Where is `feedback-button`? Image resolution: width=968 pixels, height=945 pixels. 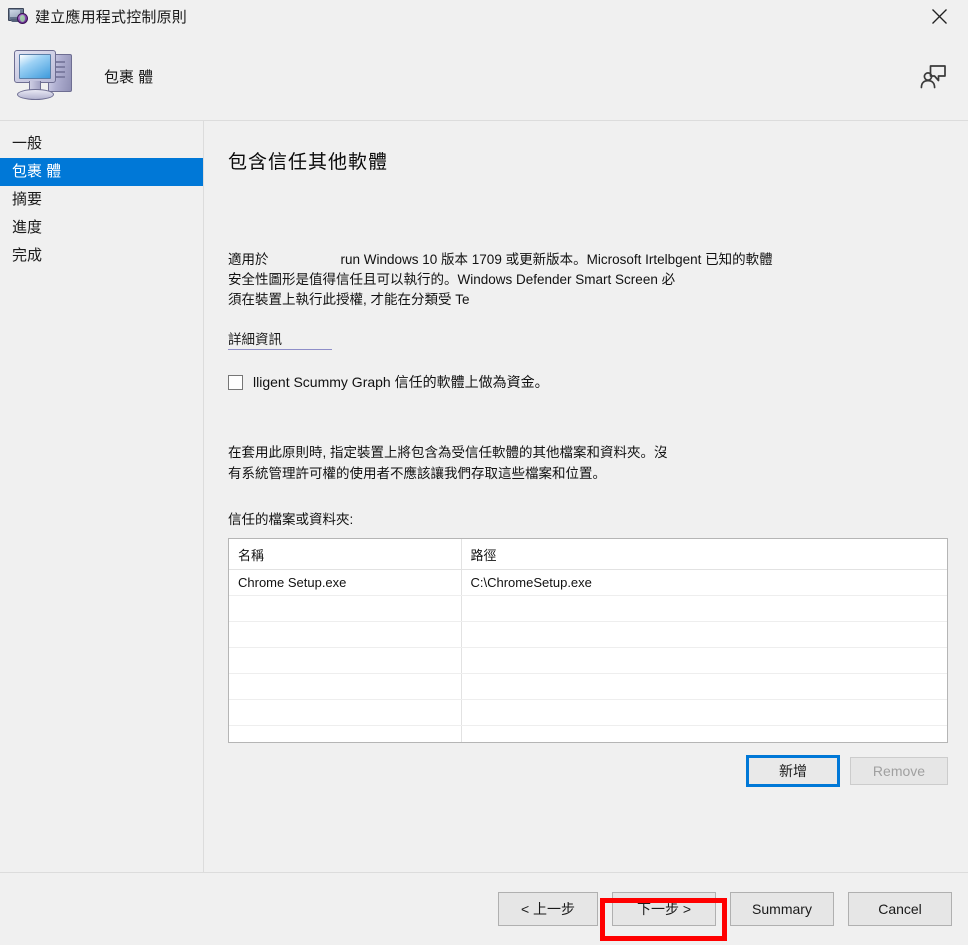 feedback-button is located at coordinates (933, 76).